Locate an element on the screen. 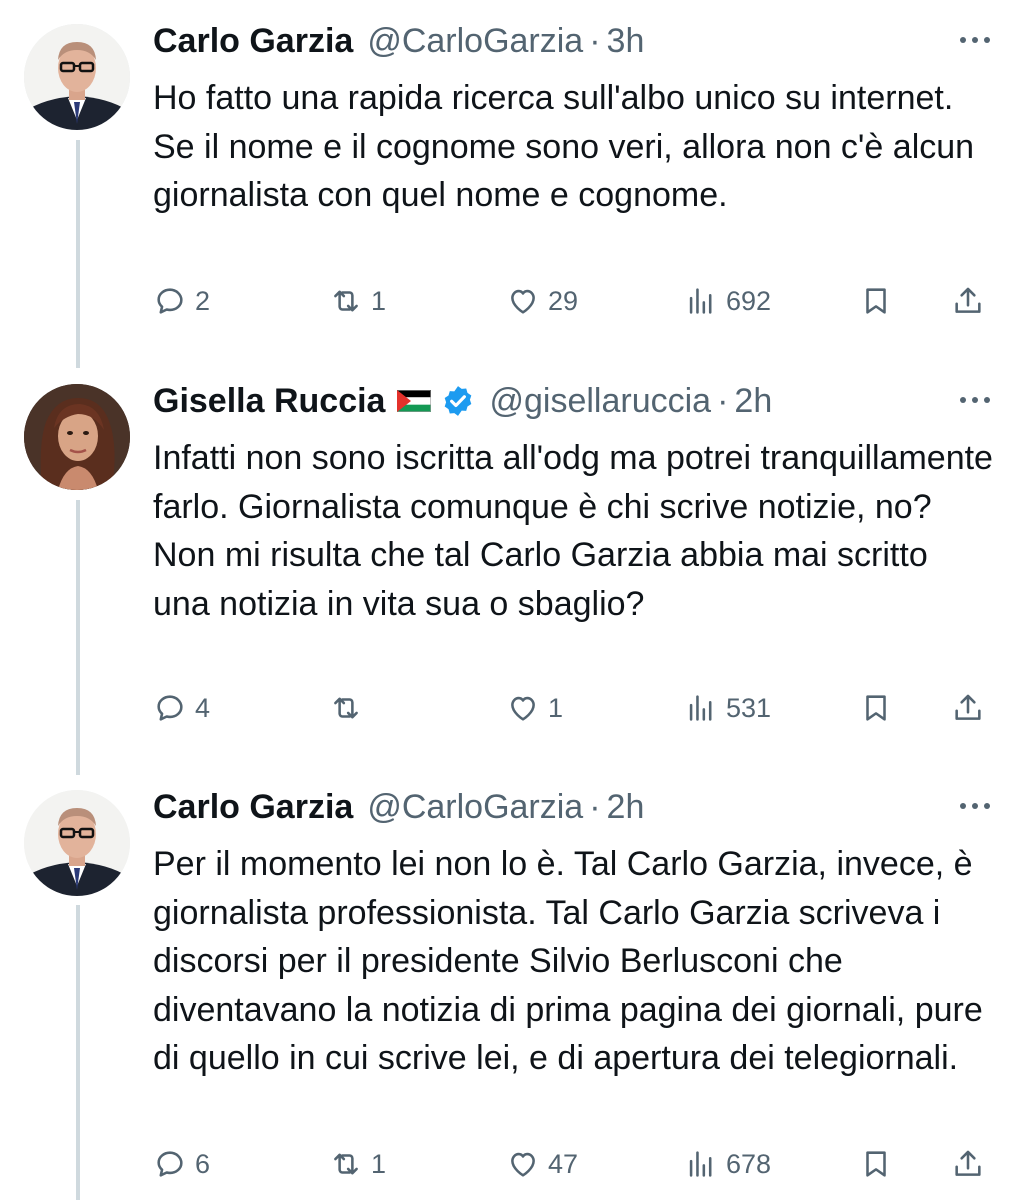  reply-count: 2 is located at coordinates (203, 300).